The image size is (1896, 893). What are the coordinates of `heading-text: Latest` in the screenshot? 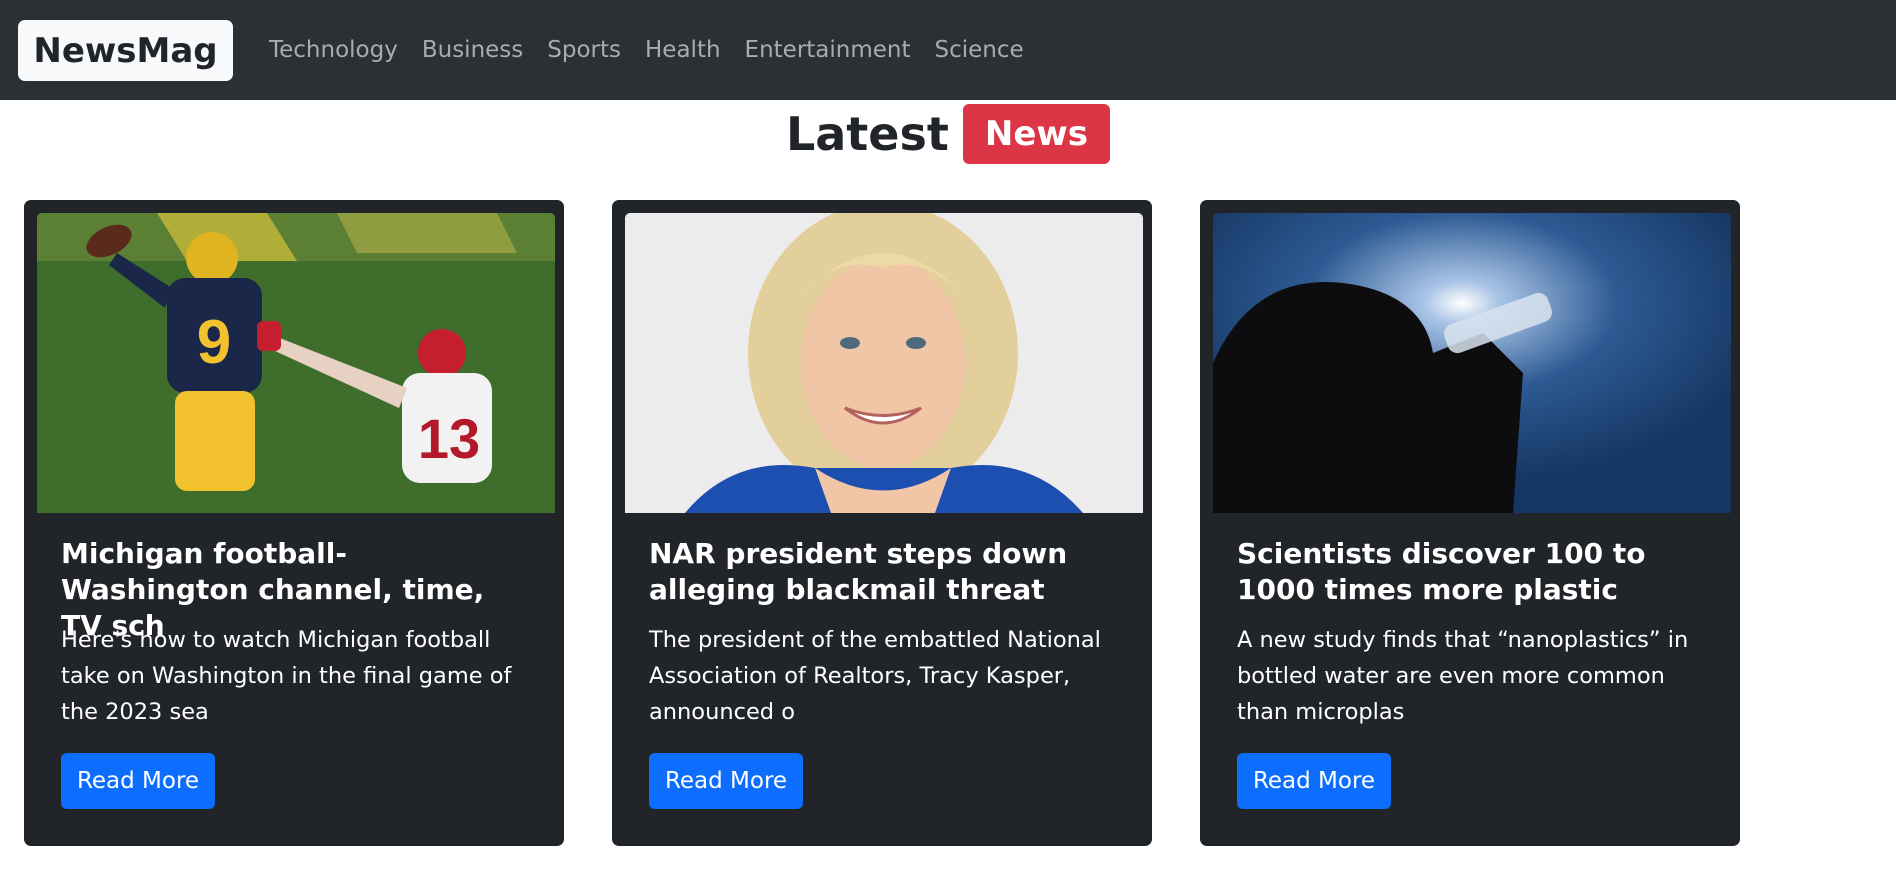 It's located at (867, 134).